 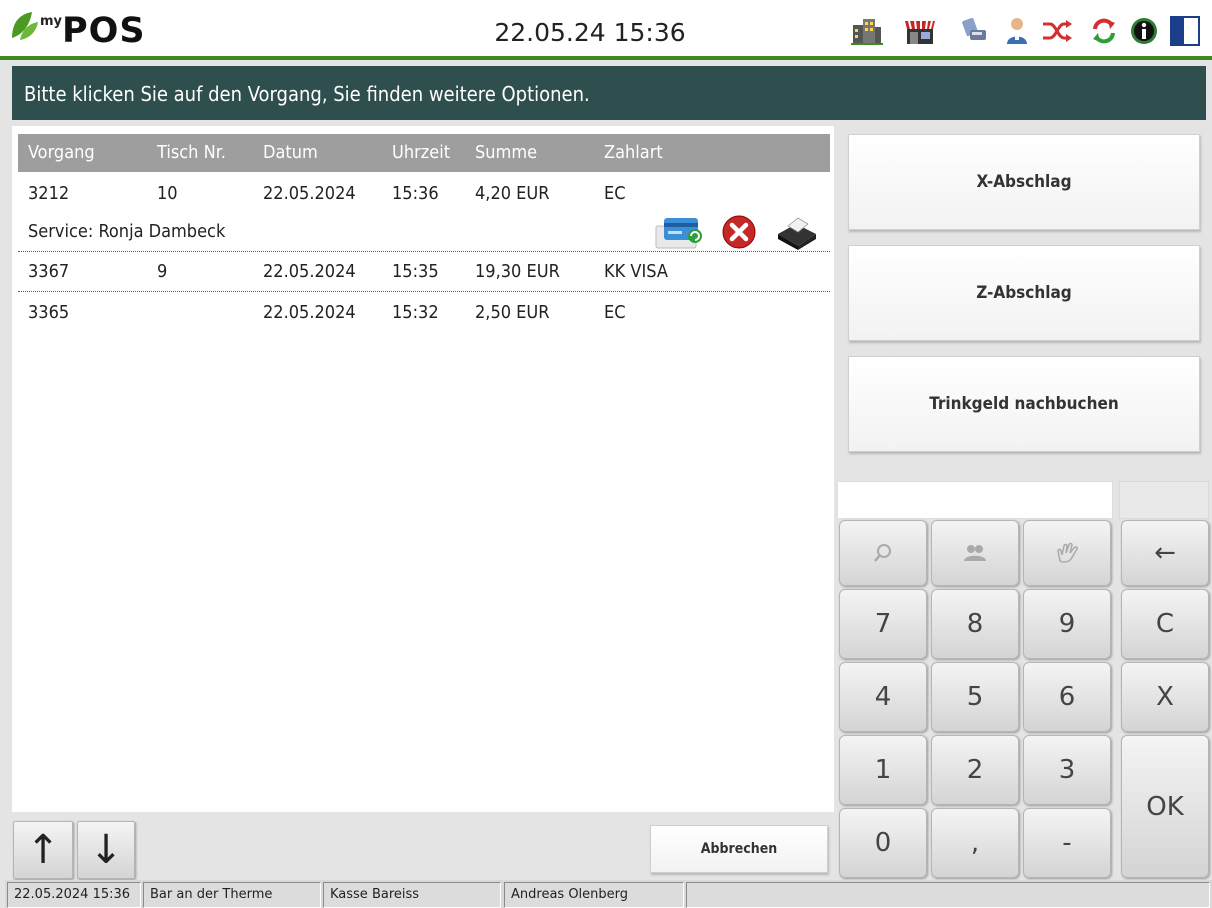 I want to click on key-4: 4, so click(x=883, y=697).